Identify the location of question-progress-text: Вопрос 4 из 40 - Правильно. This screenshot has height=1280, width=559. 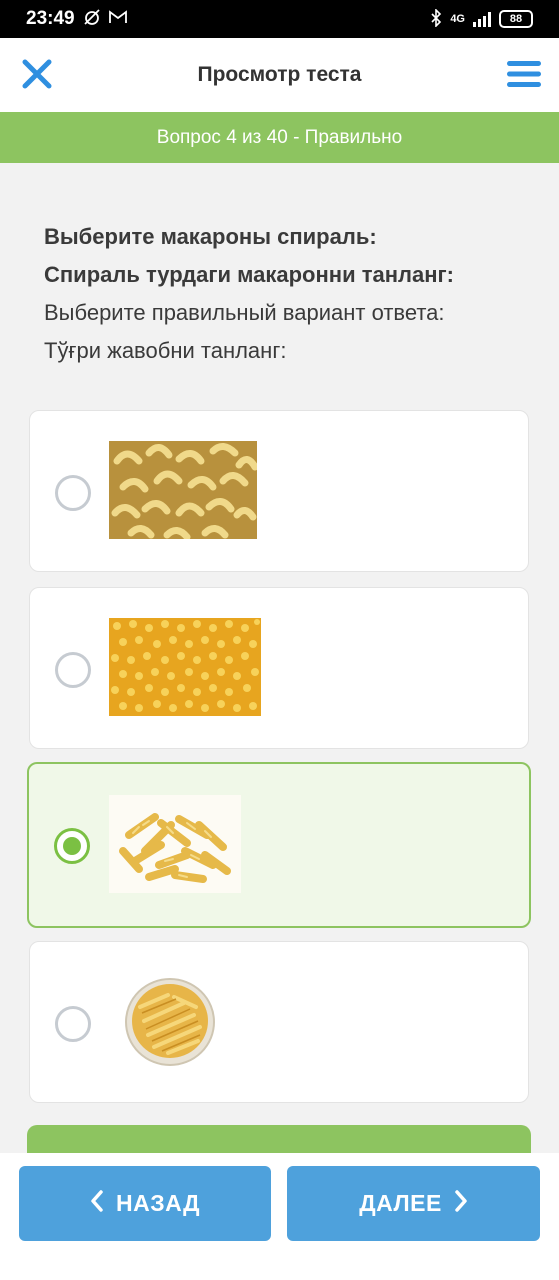
(279, 137).